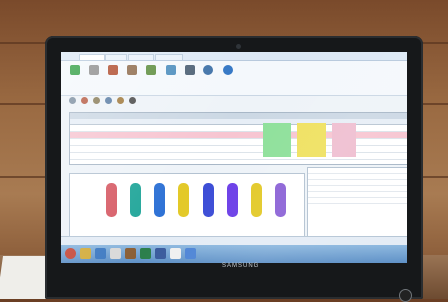 This screenshot has height=302, width=448. I want to click on settings-icon, so click(131, 70).